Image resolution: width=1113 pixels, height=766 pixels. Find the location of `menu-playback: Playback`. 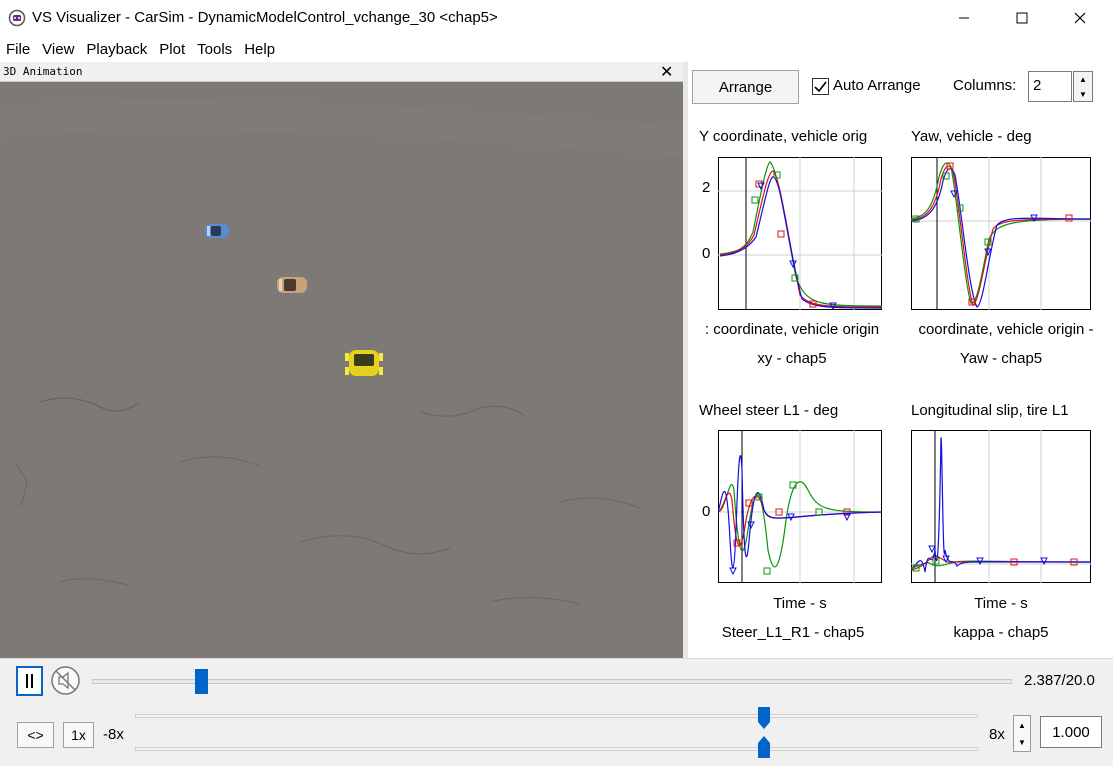

menu-playback: Playback is located at coordinates (116, 49).